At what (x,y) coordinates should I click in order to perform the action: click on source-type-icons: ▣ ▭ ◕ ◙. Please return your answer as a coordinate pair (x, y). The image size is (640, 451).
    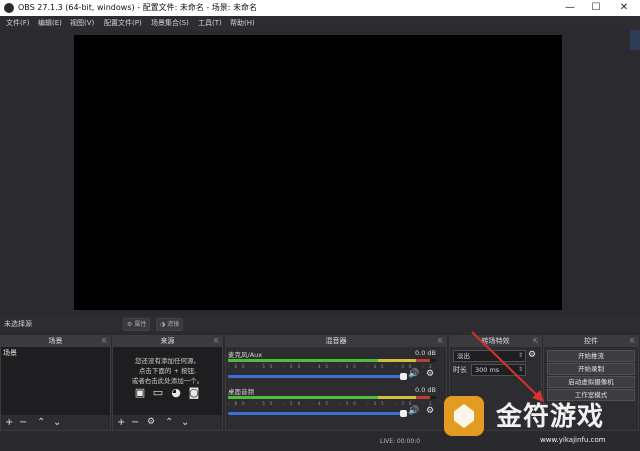
    Looking at the image, I should click on (173, 394).